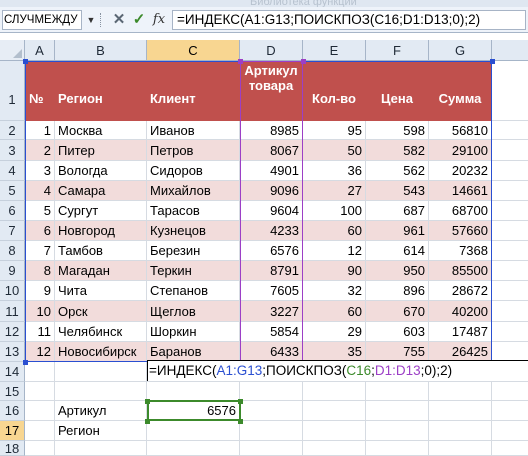  What do you see at coordinates (91, 20) in the screenshot?
I see `name-box-dropdown-icon: ▼` at bounding box center [91, 20].